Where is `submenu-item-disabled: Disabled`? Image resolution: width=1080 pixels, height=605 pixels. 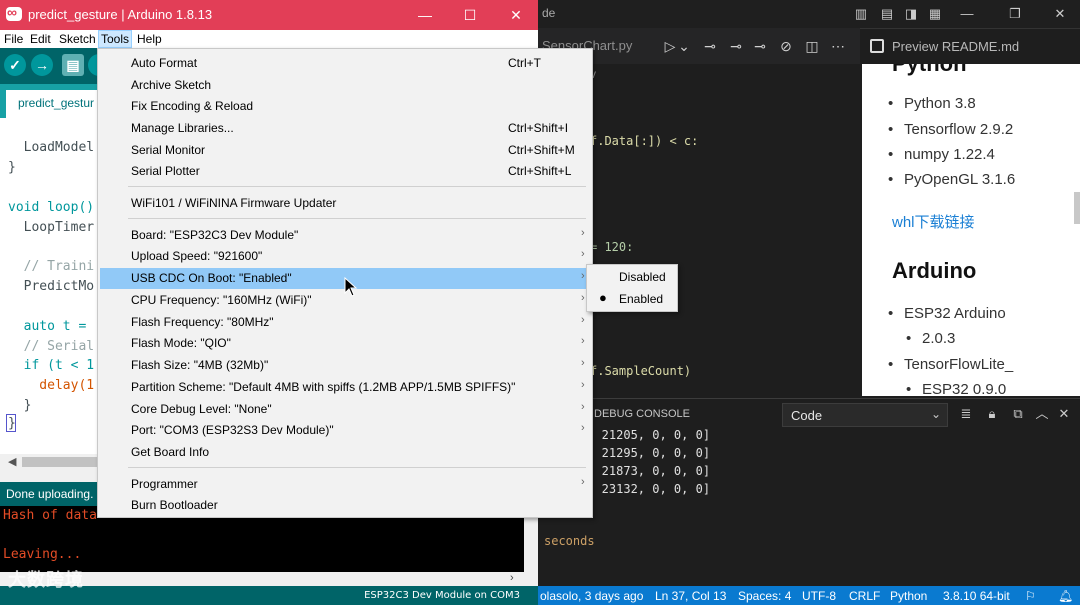 submenu-item-disabled: Disabled is located at coordinates (632, 277).